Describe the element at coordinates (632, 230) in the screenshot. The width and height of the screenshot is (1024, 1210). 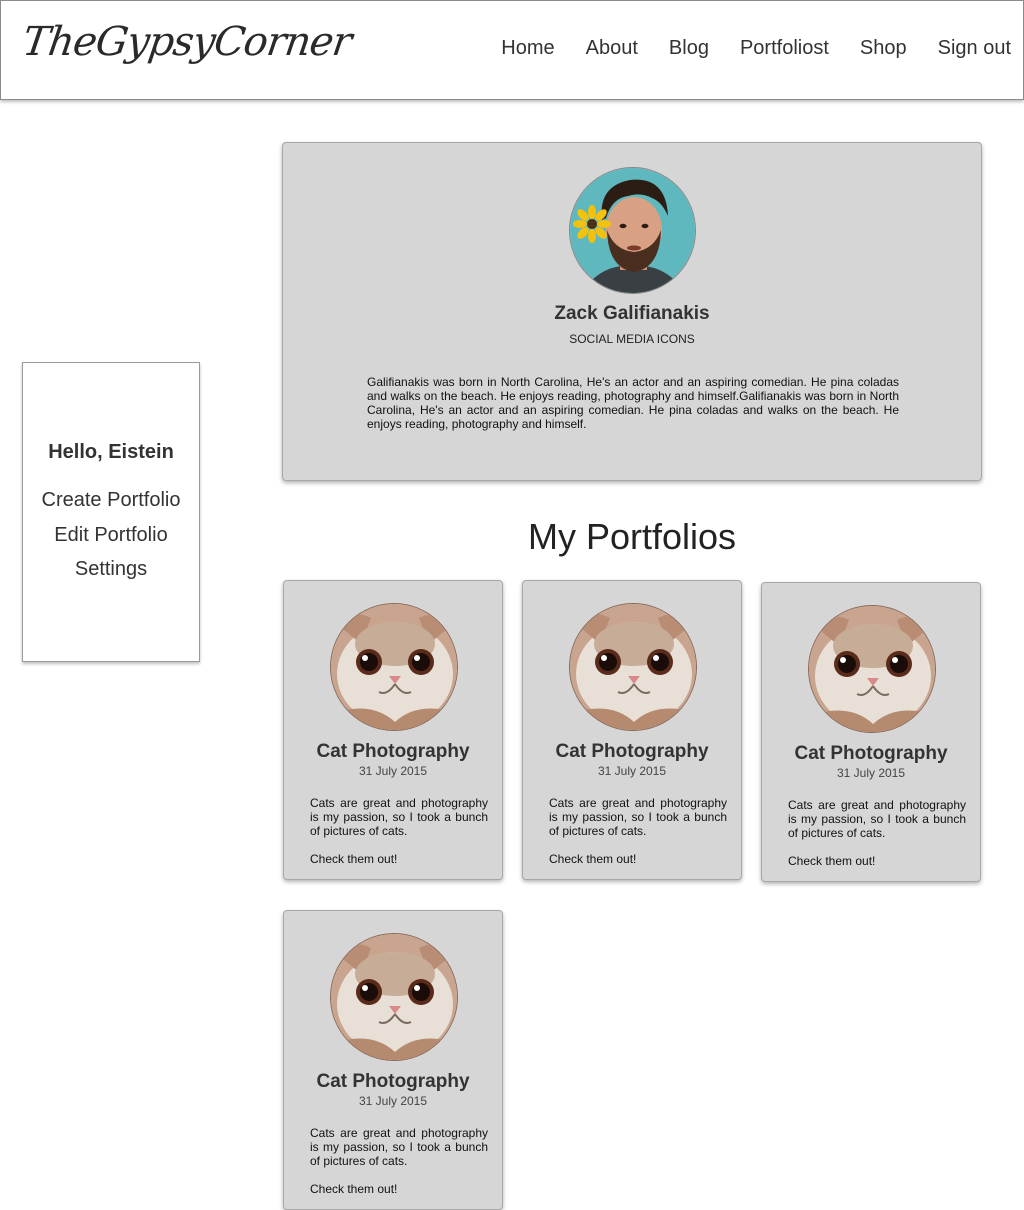
I see `profile-avatar` at that location.